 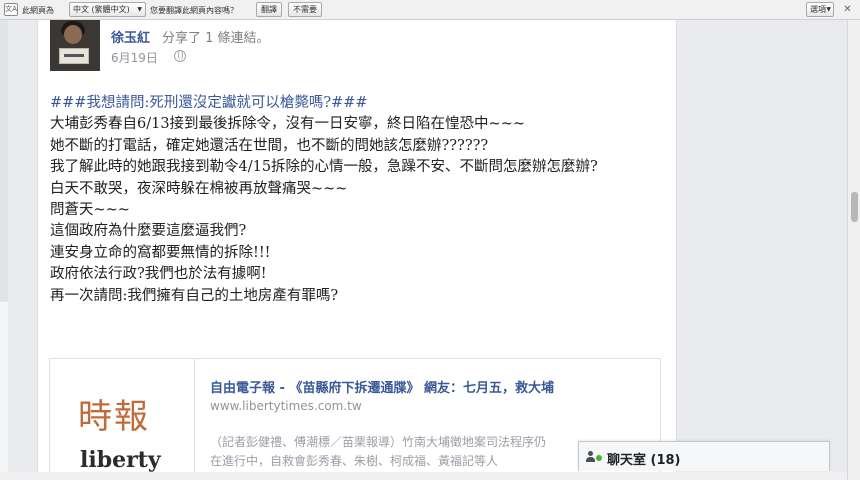 What do you see at coordinates (209, 103) in the screenshot?
I see `hashtag-link: ###我想請問:死刑還沒定讞就可以槍斃嗎?###` at bounding box center [209, 103].